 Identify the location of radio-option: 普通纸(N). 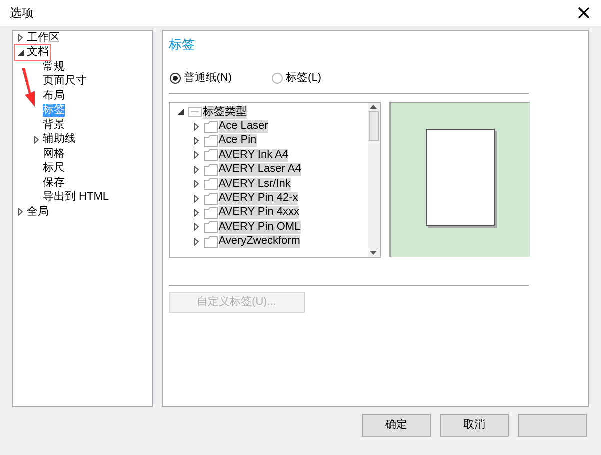
(201, 78).